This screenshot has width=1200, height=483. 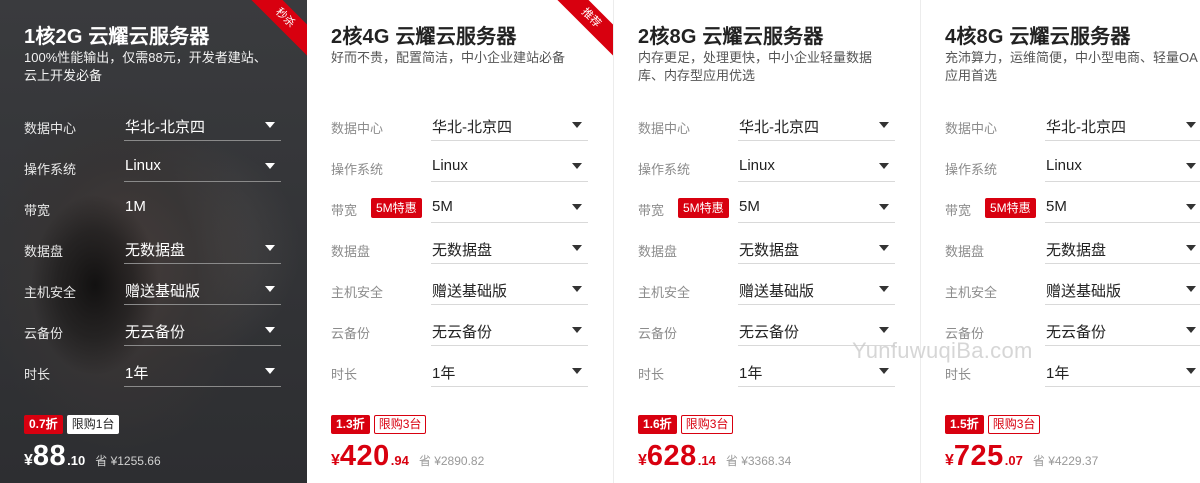 What do you see at coordinates (671, 456) in the screenshot?
I see `price-integer: 628` at bounding box center [671, 456].